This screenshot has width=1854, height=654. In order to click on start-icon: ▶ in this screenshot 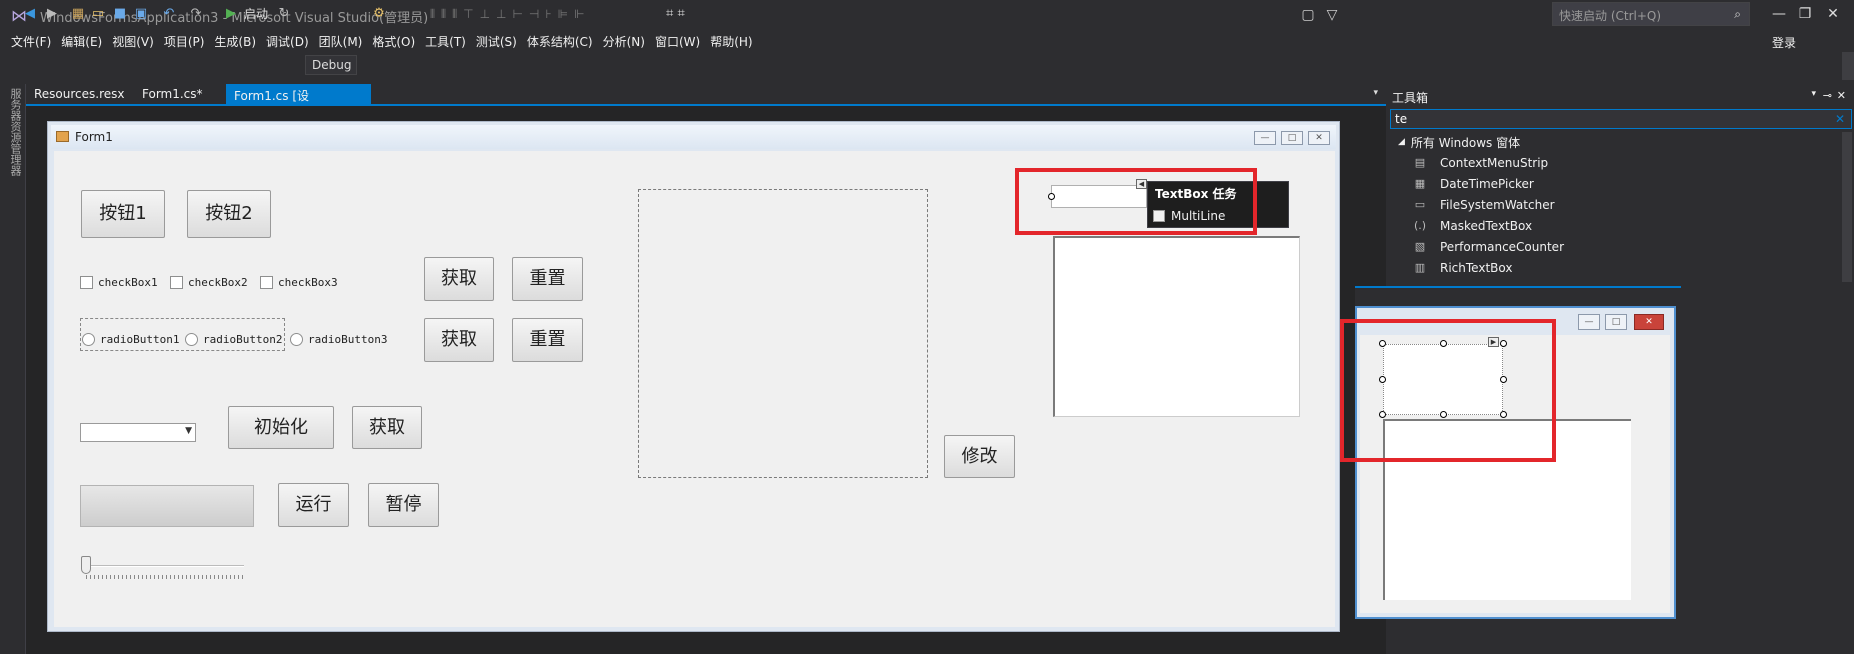, I will do `click(231, 14)`.